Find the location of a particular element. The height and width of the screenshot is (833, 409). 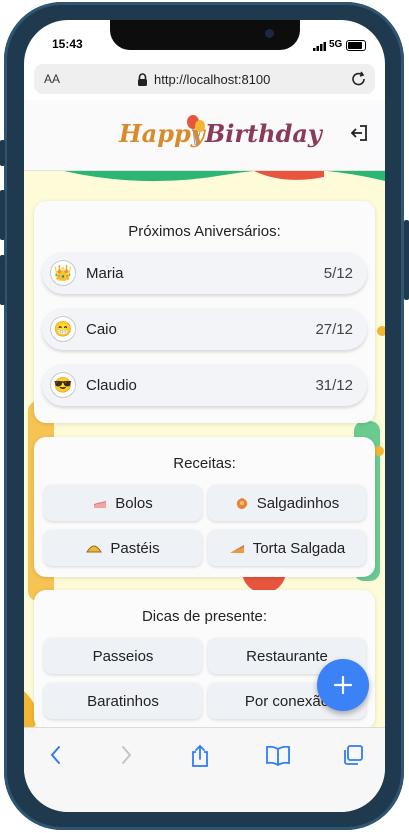

signal-icon is located at coordinates (319, 46).